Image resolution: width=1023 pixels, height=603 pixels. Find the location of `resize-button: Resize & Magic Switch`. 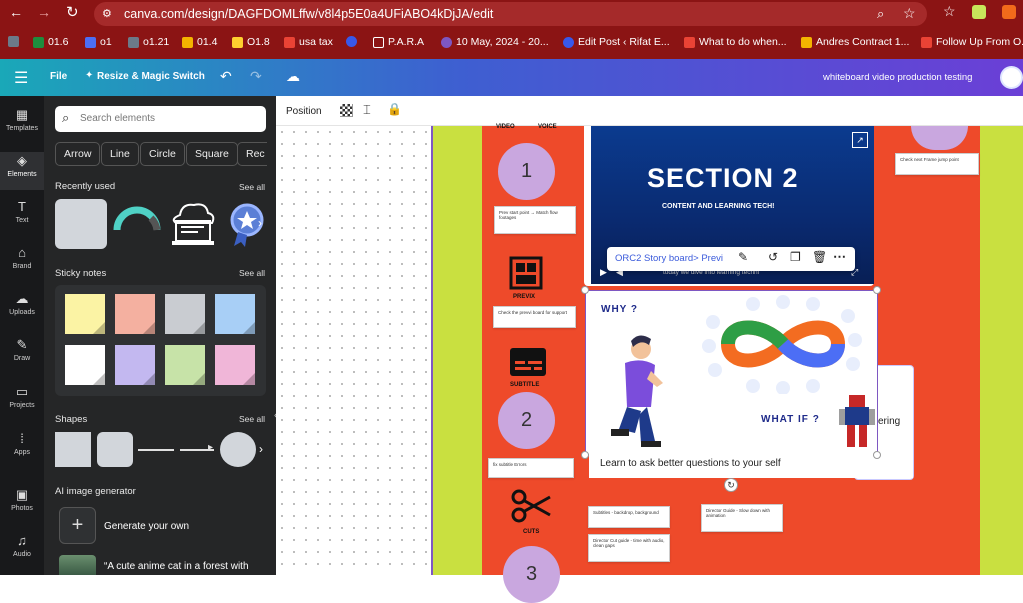

resize-button: Resize & Magic Switch is located at coordinates (151, 76).